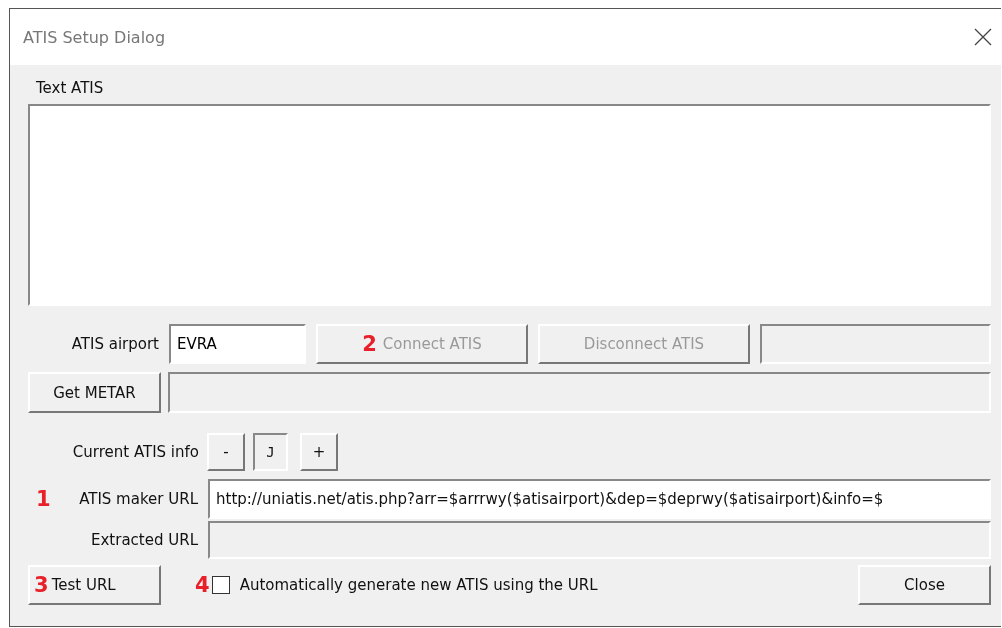  What do you see at coordinates (94, 392) in the screenshot?
I see `get-metar-button: Get METAR` at bounding box center [94, 392].